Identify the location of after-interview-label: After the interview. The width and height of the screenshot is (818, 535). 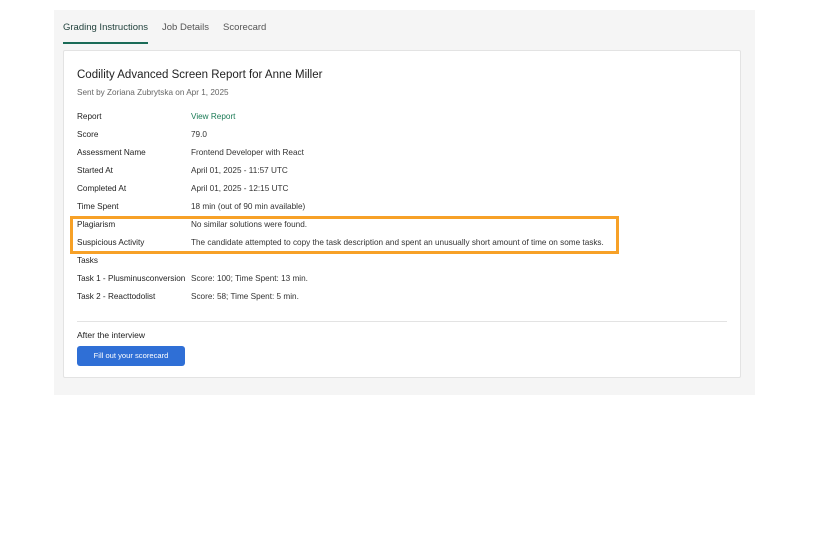
(111, 335).